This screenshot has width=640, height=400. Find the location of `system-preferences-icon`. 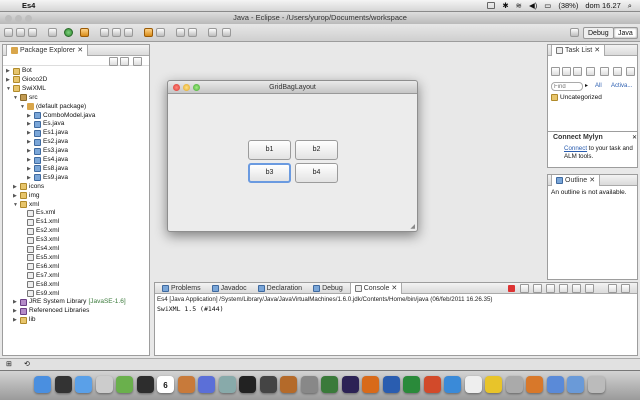

system-preferences-icon is located at coordinates (309, 384).